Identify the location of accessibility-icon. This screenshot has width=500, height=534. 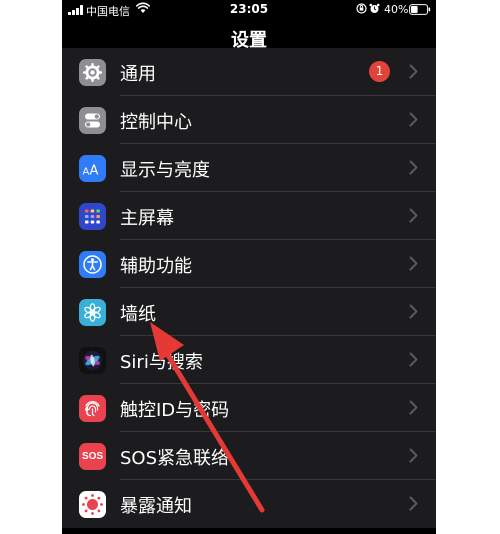
(92, 264).